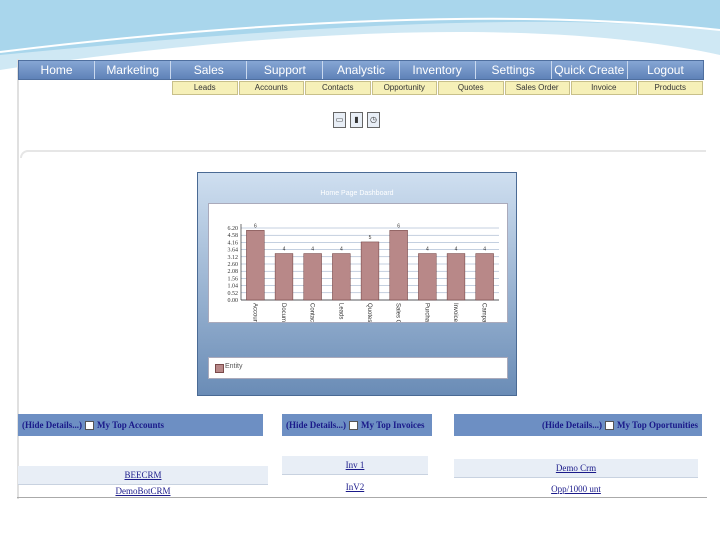 The height and width of the screenshot is (540, 720). Describe the element at coordinates (209, 70) in the screenshot. I see `nav-sales: Sales` at that location.